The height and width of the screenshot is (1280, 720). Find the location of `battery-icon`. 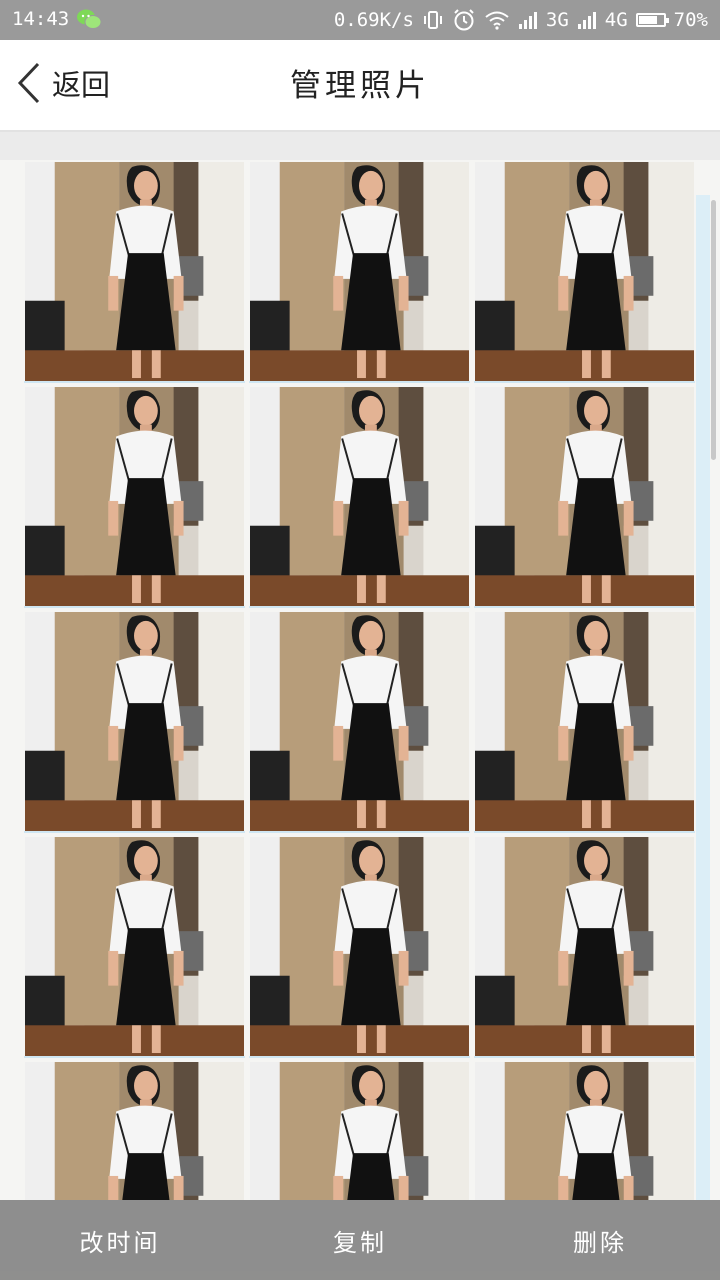

battery-icon is located at coordinates (652, 20).